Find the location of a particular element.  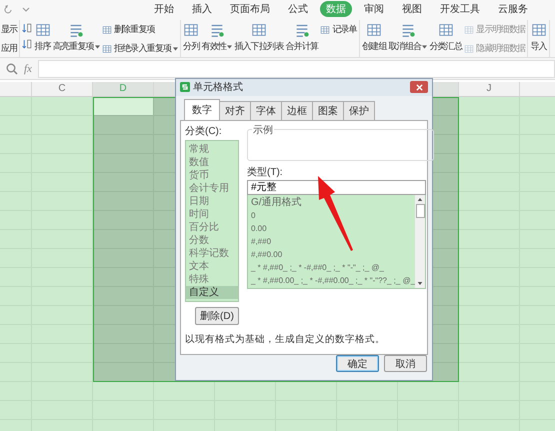

dialog-tab: 边框 is located at coordinates (297, 110).